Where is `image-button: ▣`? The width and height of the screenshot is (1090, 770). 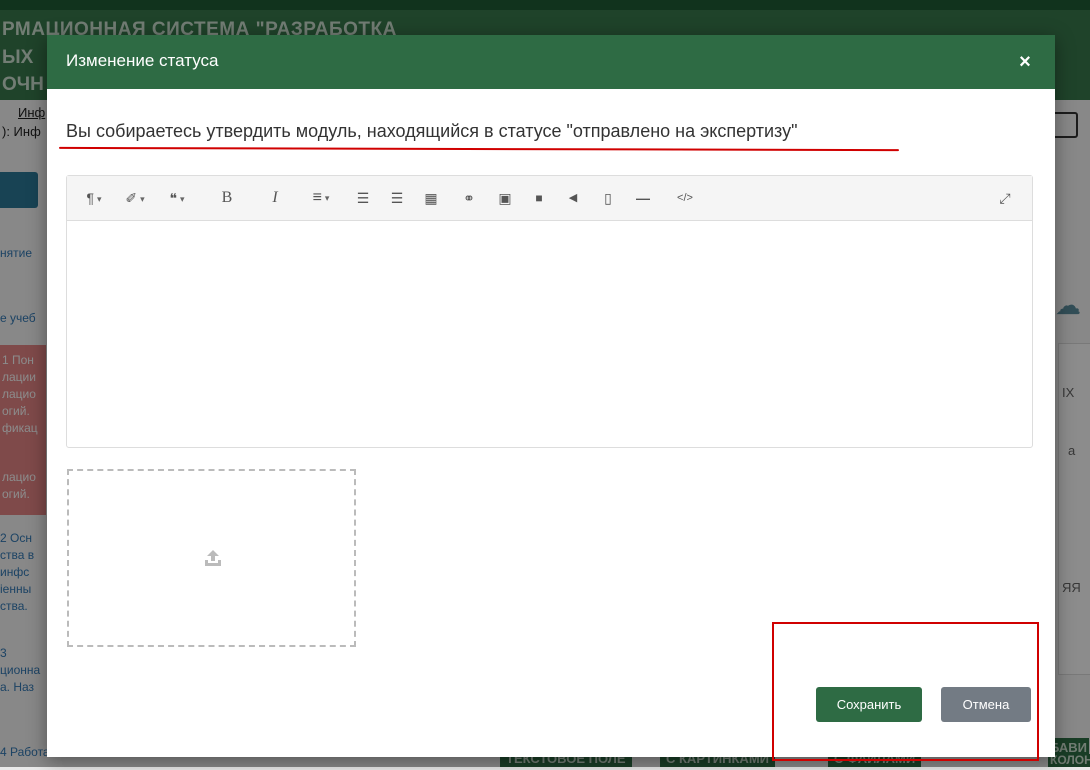
image-button: ▣ is located at coordinates (505, 198).